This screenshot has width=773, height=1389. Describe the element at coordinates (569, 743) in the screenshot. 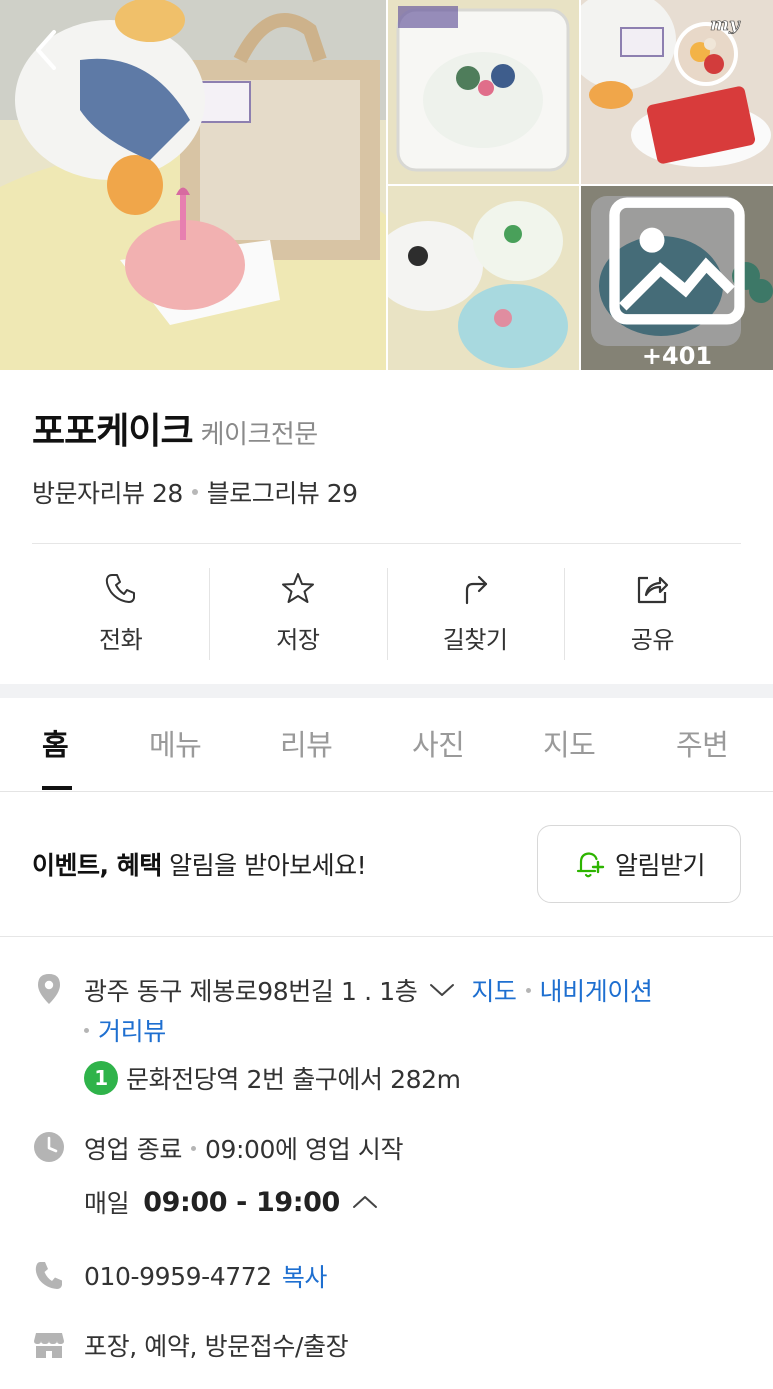

I see `tab-map: 지도` at that location.